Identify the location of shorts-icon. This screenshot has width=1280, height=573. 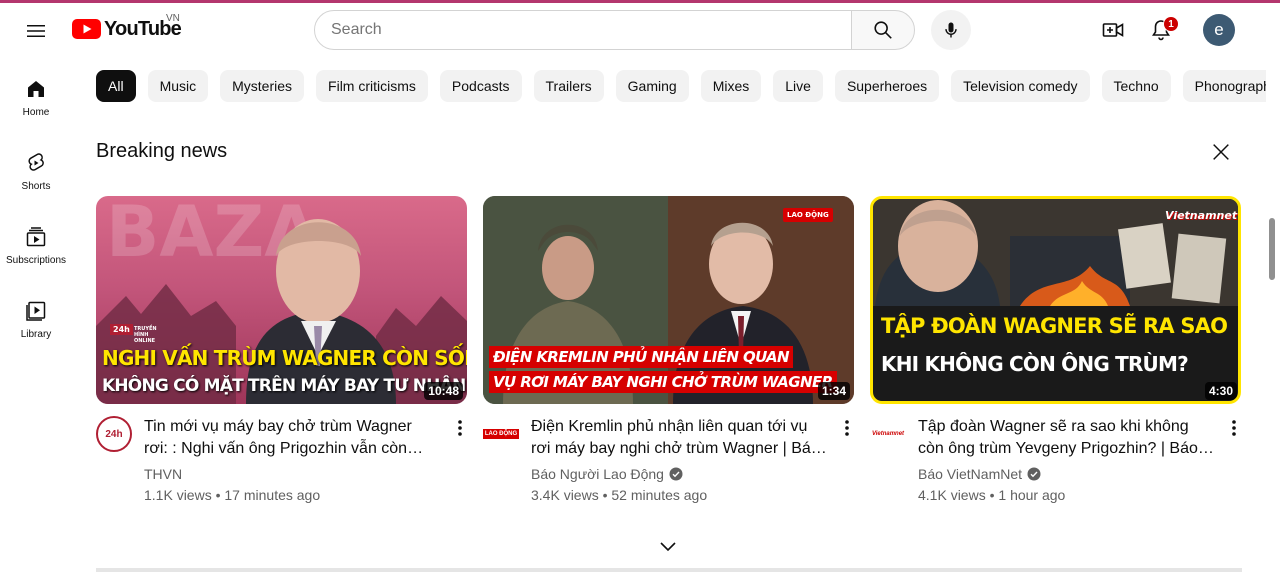
(36, 162).